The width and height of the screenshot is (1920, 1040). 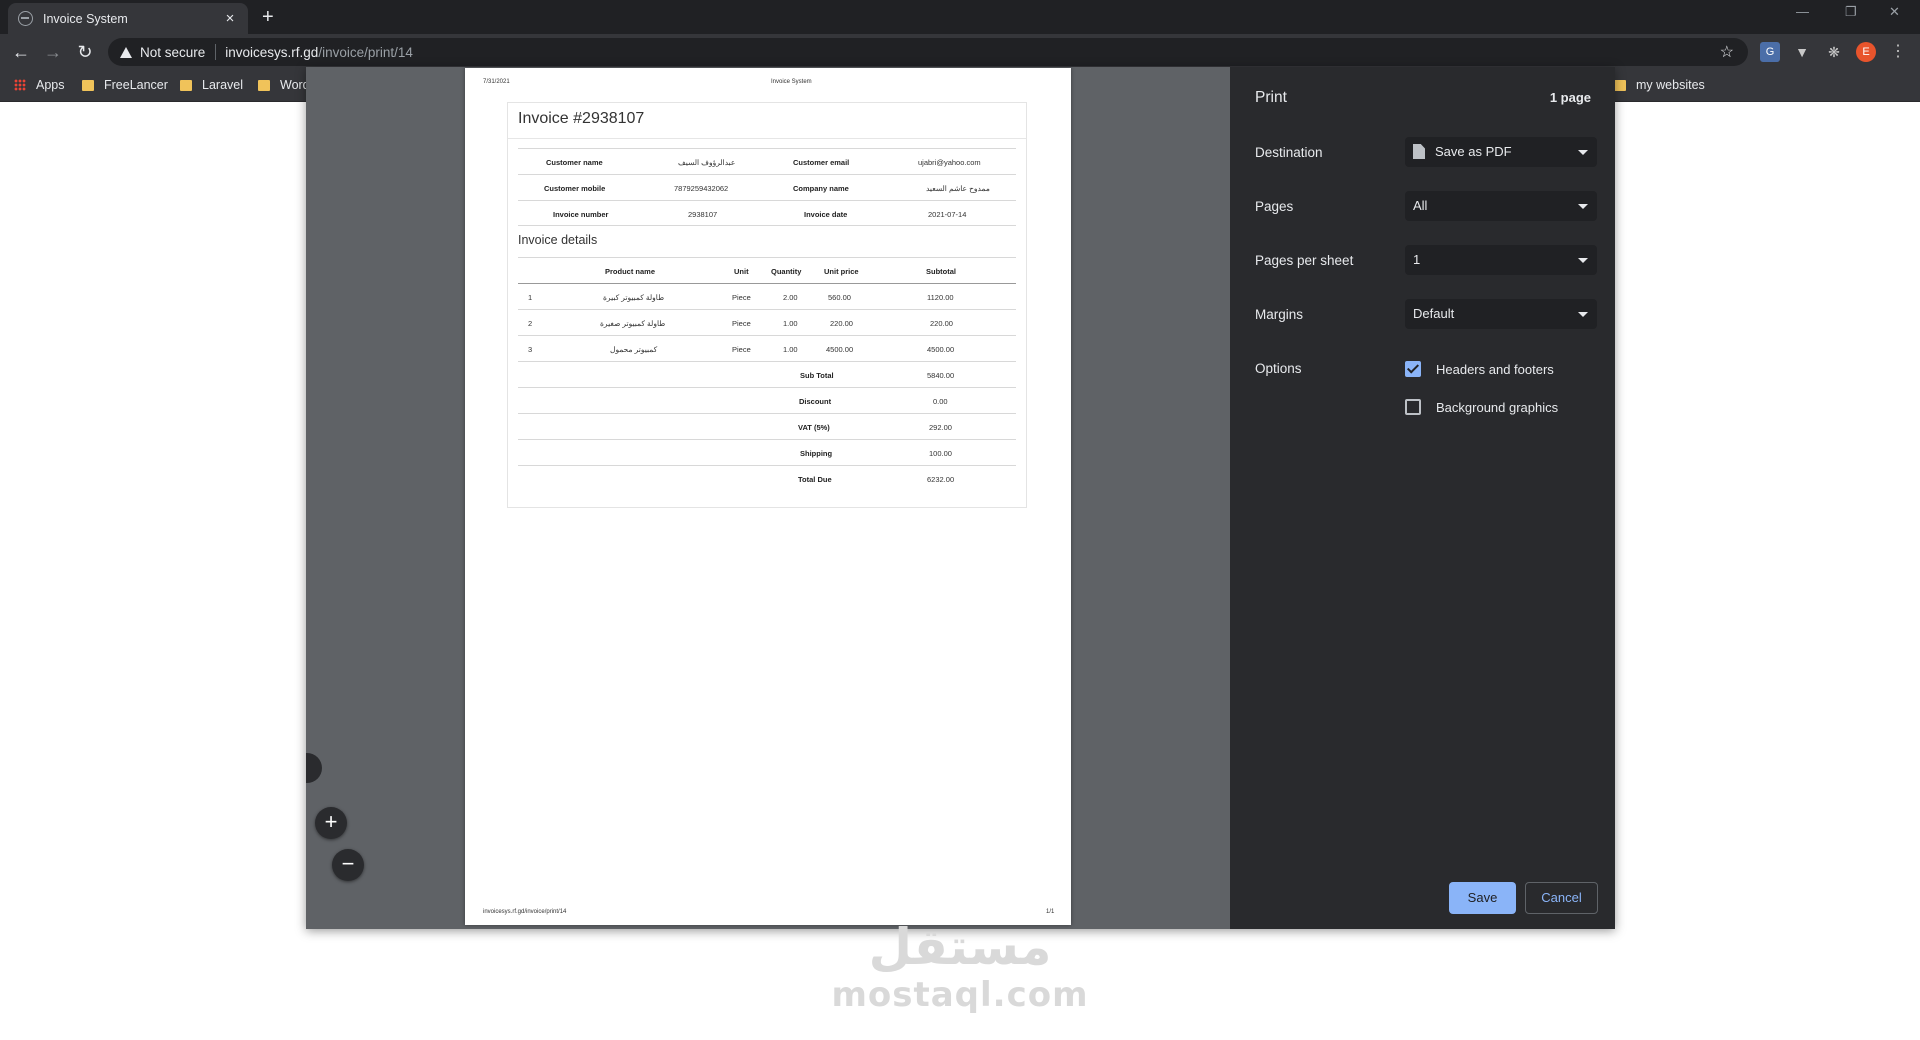 What do you see at coordinates (1271, 97) in the screenshot?
I see `print-title: Print` at bounding box center [1271, 97].